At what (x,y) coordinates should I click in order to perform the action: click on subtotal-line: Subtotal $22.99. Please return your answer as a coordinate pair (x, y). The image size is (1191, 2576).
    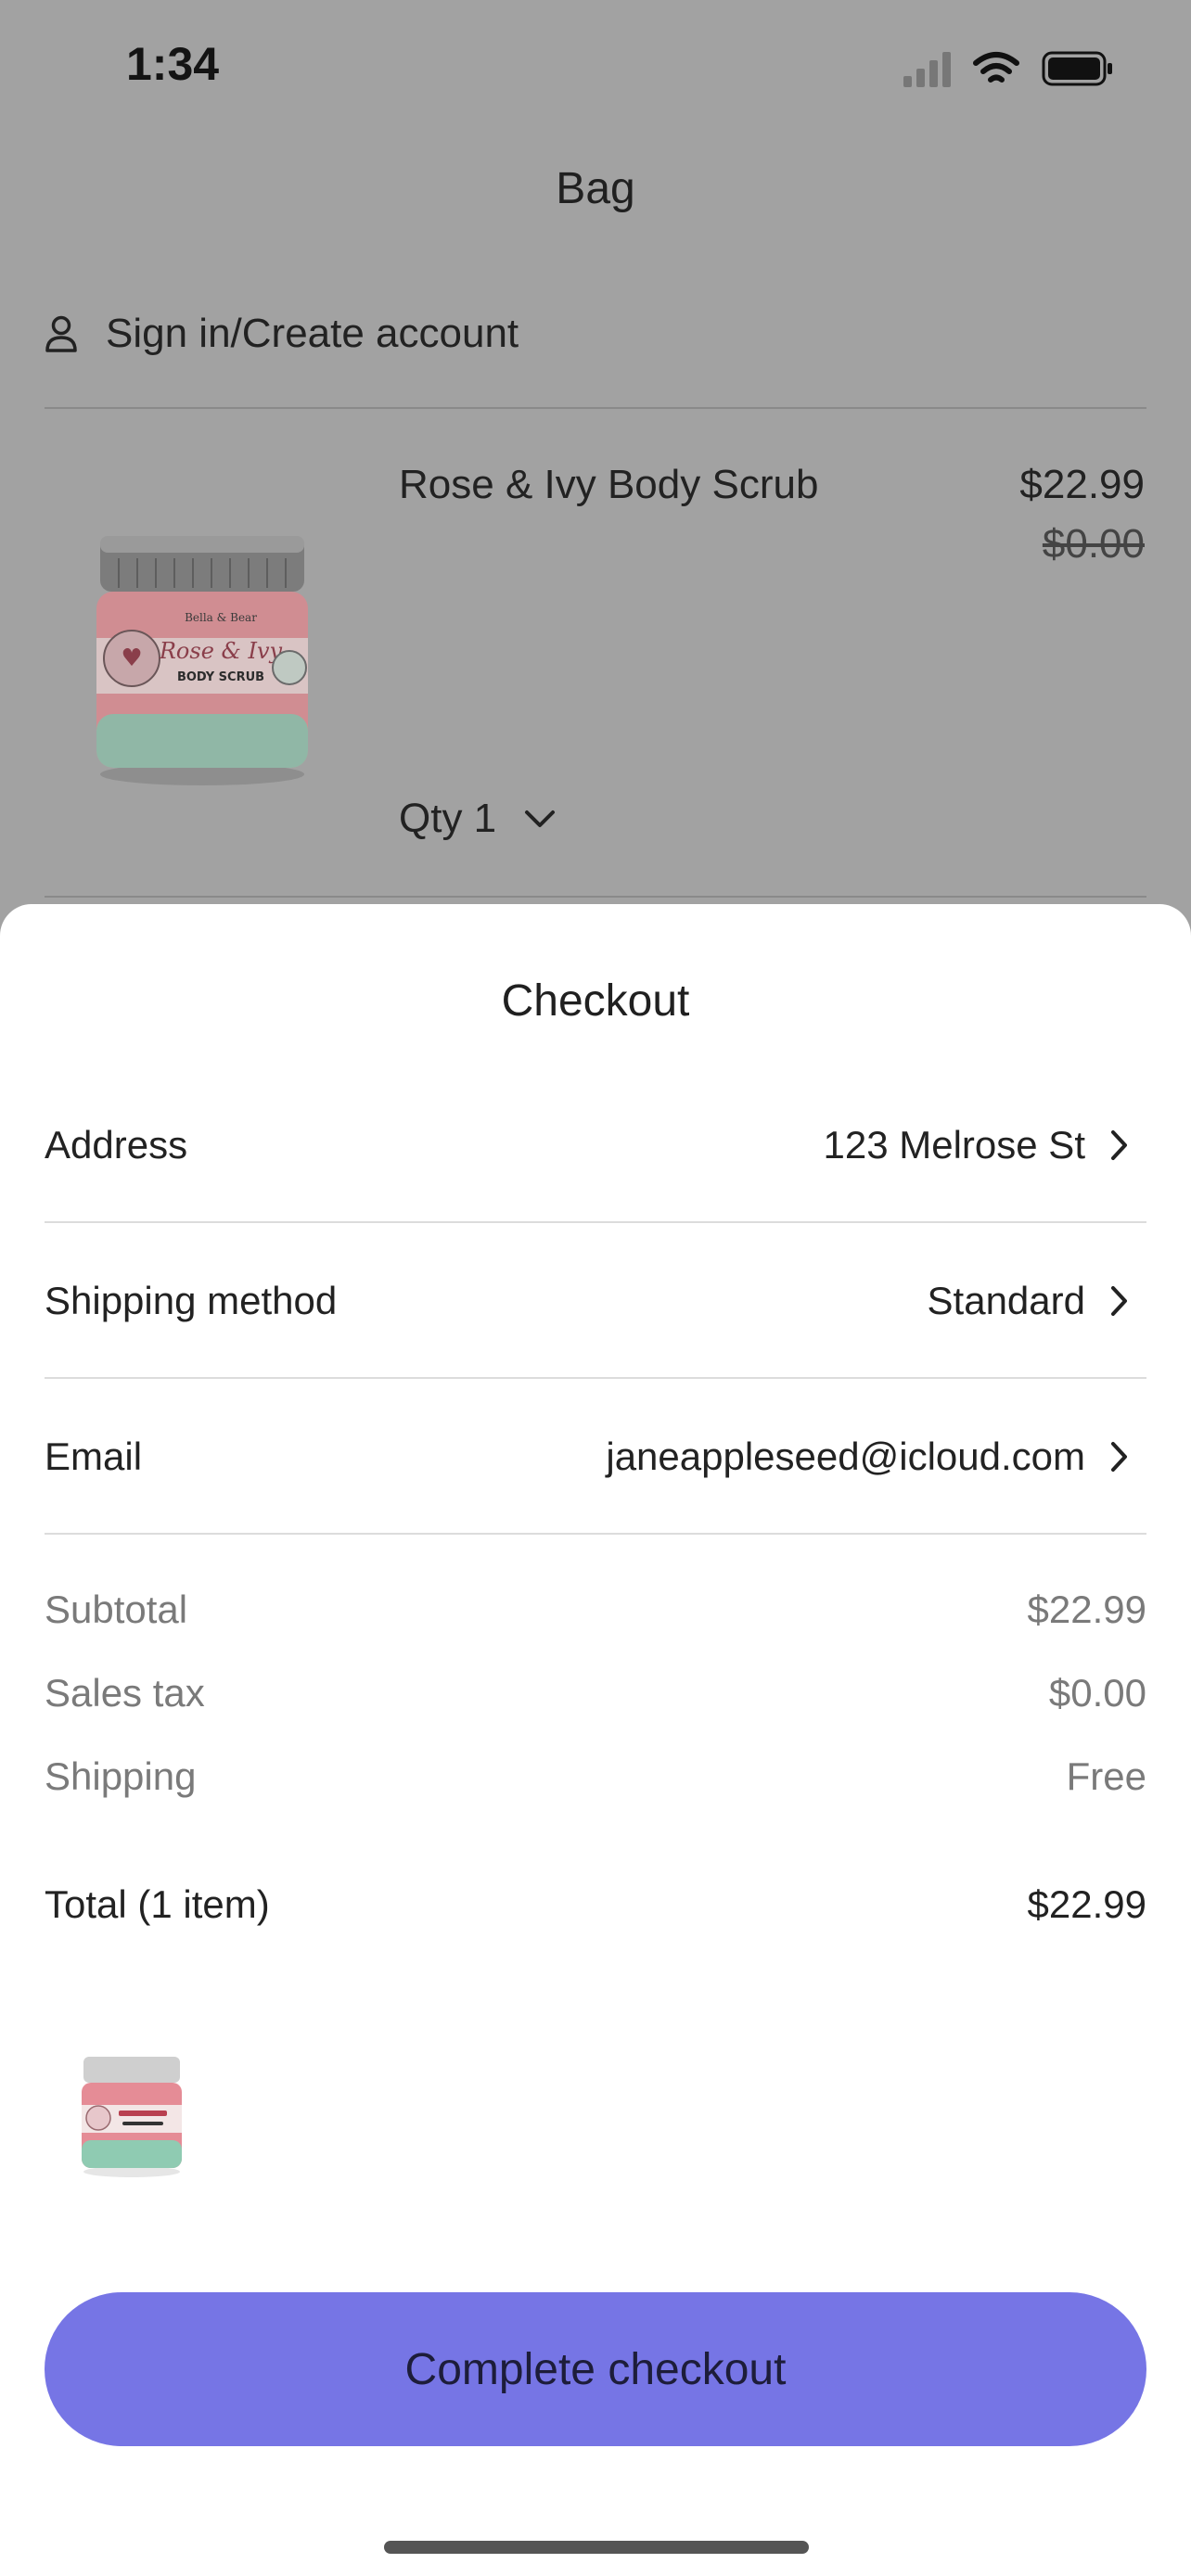
    Looking at the image, I should click on (595, 1610).